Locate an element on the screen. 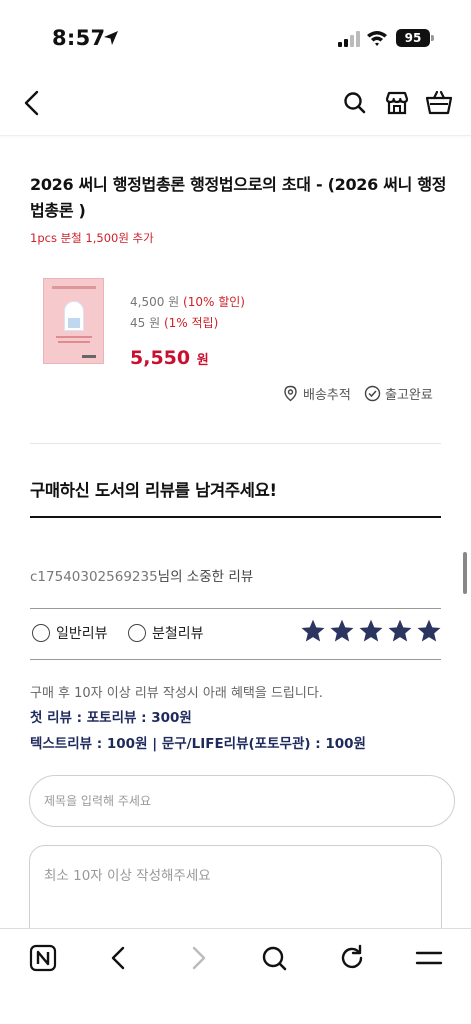 The width and height of the screenshot is (471, 1024). location-pin-icon is located at coordinates (290, 393).